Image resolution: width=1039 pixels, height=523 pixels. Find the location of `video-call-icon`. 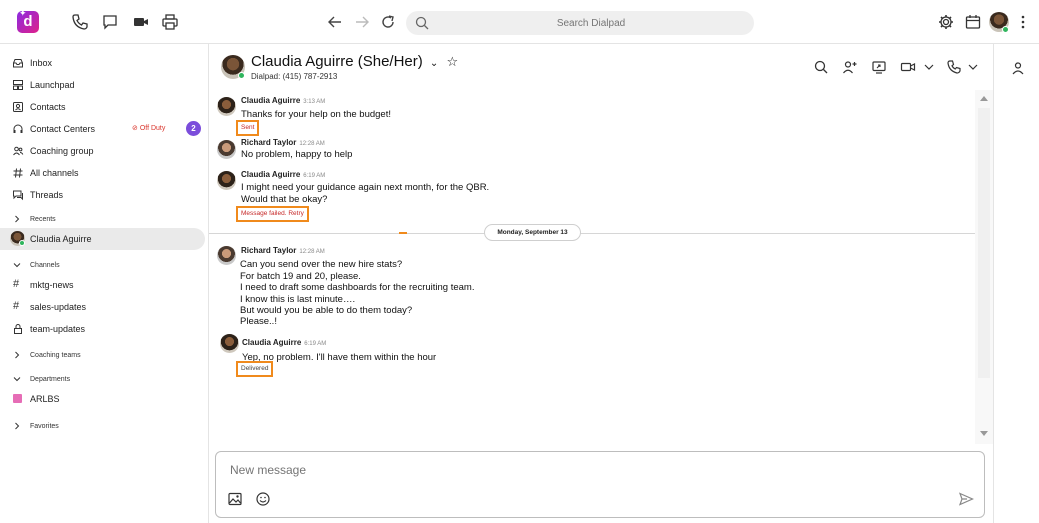

video-call-icon is located at coordinates (908, 67).